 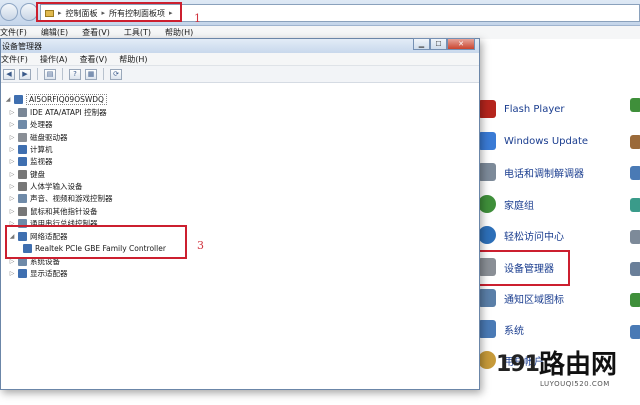 What do you see at coordinates (544, 174) in the screenshot?
I see `cp-item-label: 电话和调制解调器` at bounding box center [544, 174].